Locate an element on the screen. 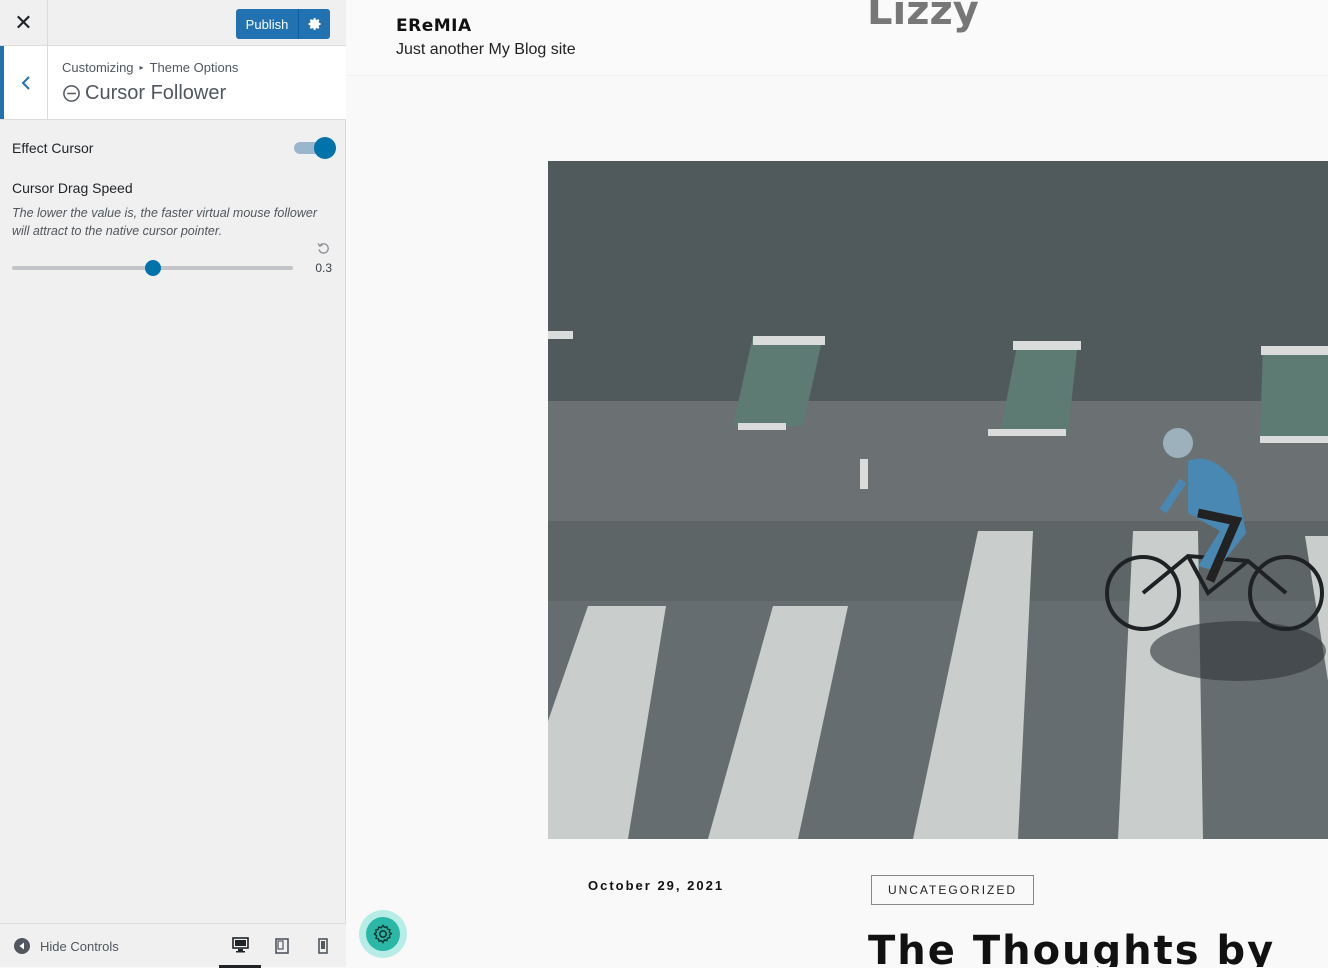 The image size is (1328, 968). settings-fab-inner is located at coordinates (383, 934).